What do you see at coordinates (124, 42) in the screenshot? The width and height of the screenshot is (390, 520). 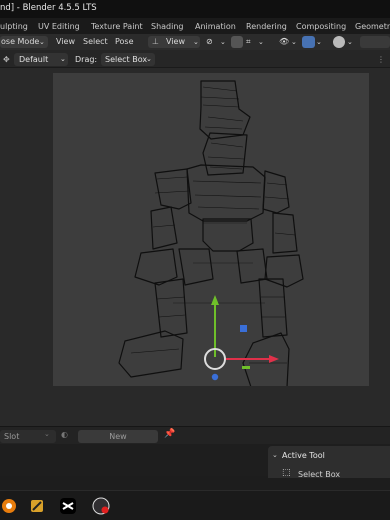 I see `menu-pose: Pose` at bounding box center [124, 42].